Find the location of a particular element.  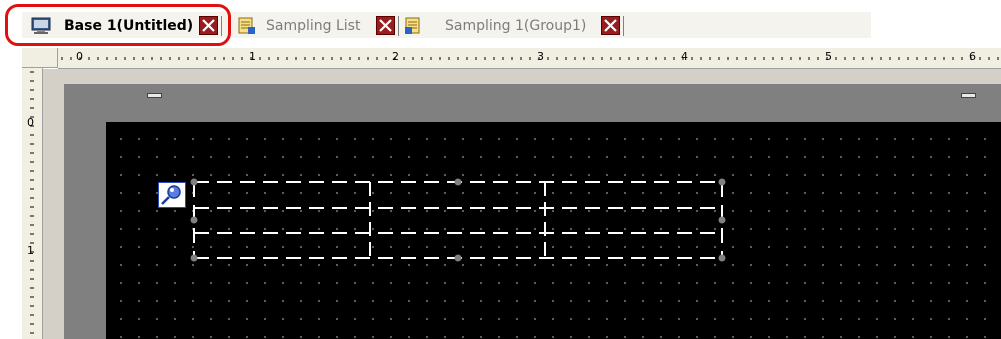

horizontal-ruler-ticks is located at coordinates (530, 58).